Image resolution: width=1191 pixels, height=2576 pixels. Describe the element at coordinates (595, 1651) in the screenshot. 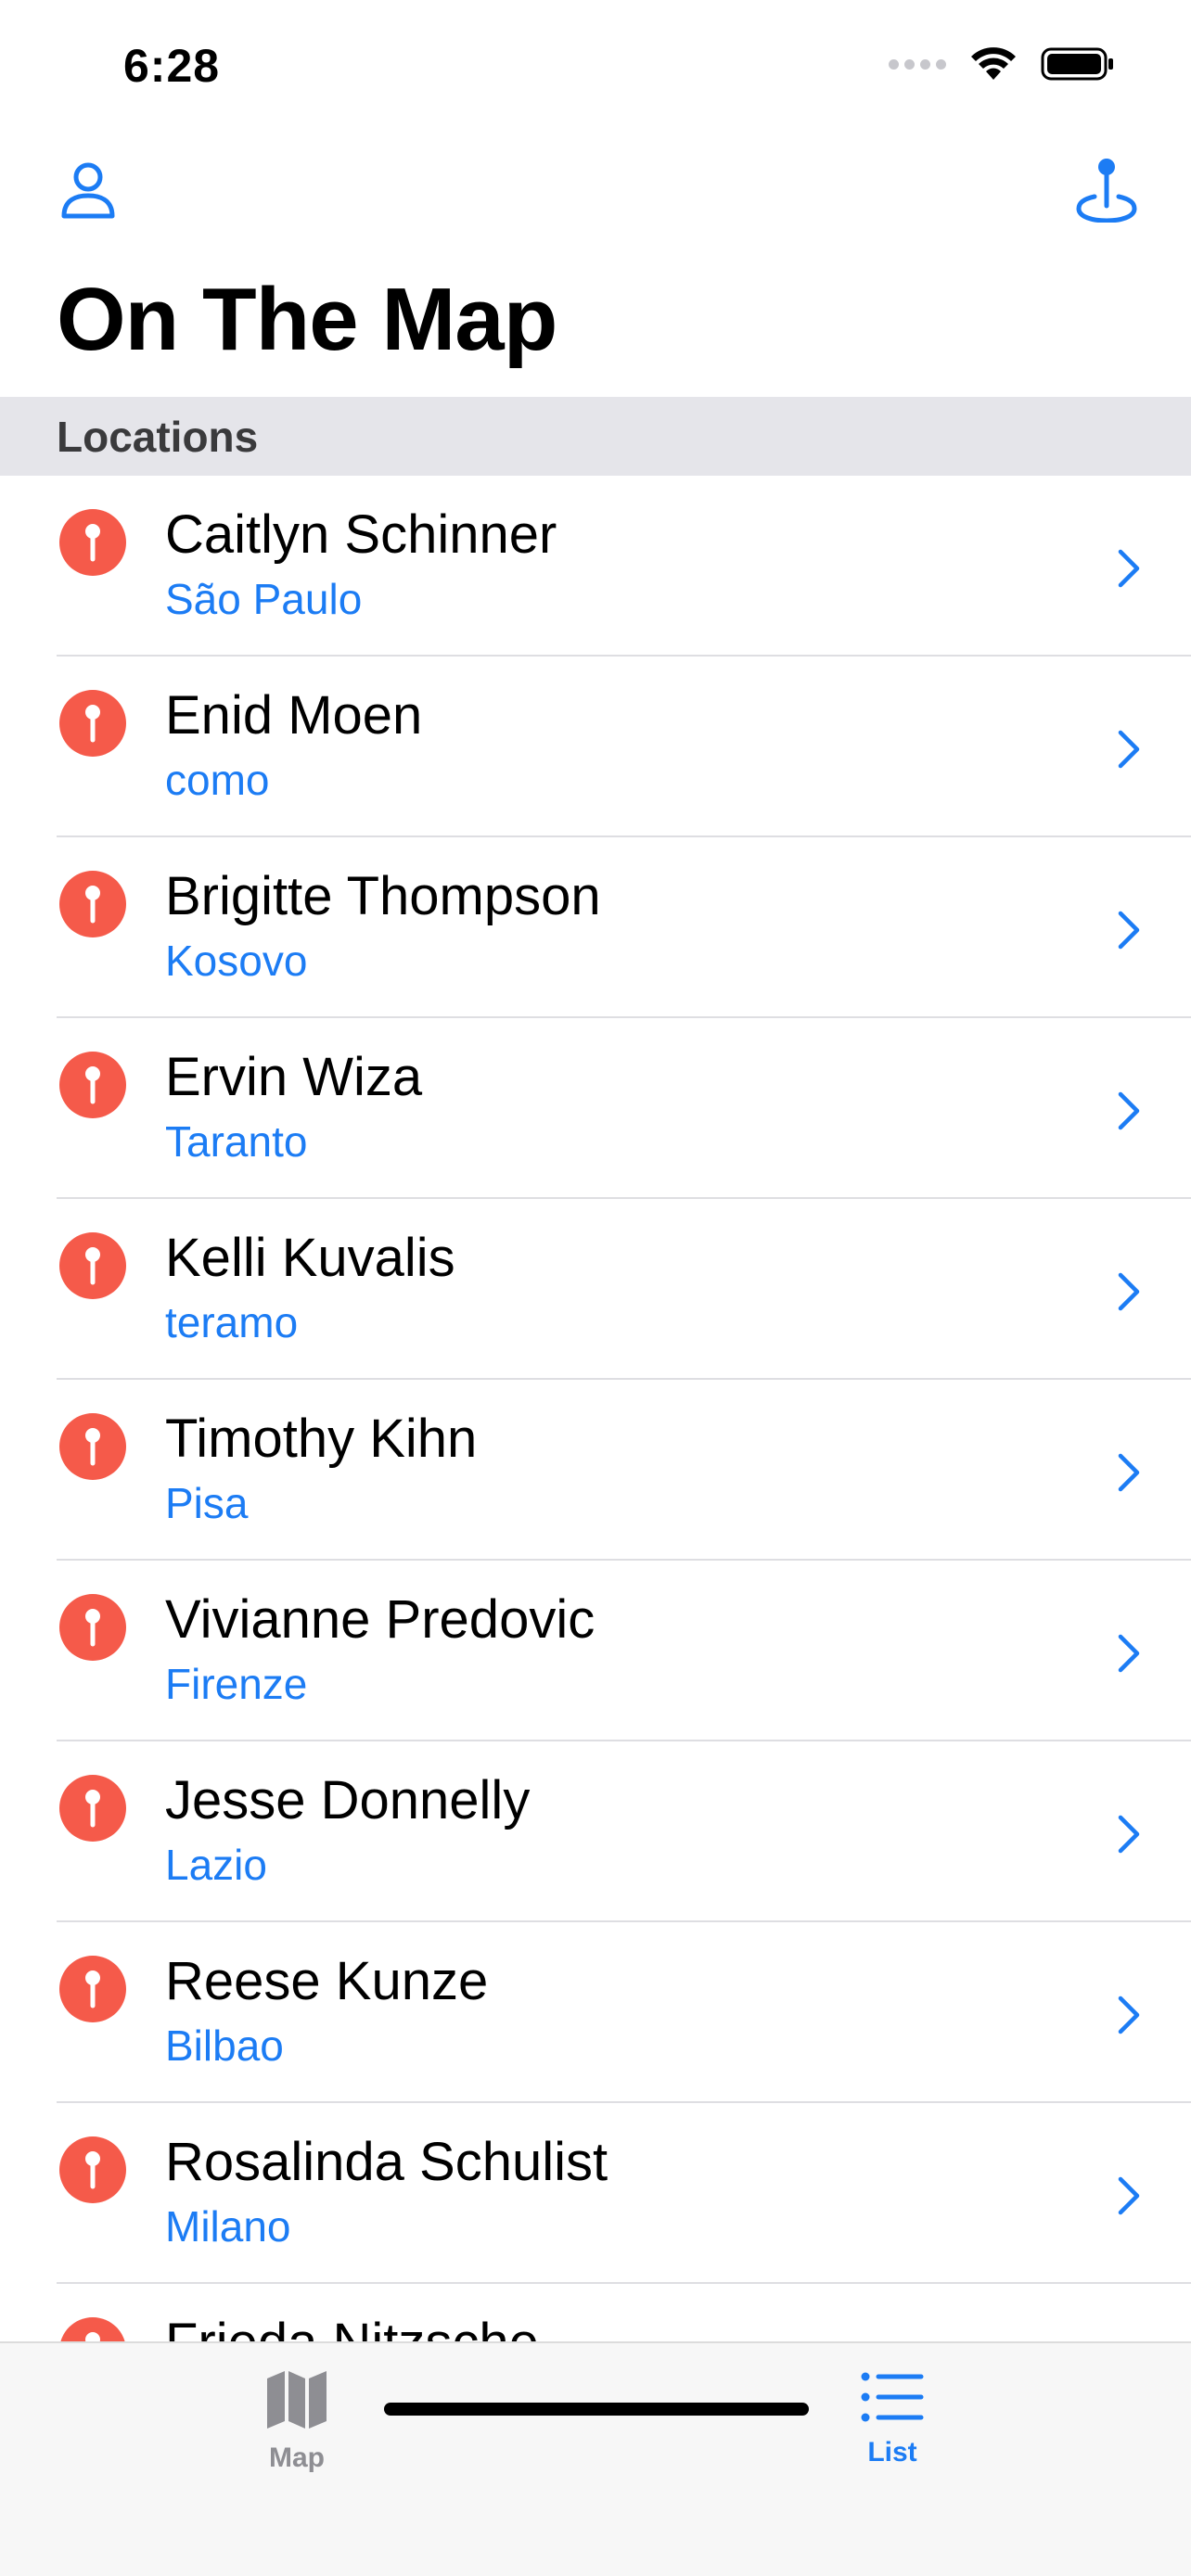

I see `list-item: Vivianne Predovic Firenze` at that location.